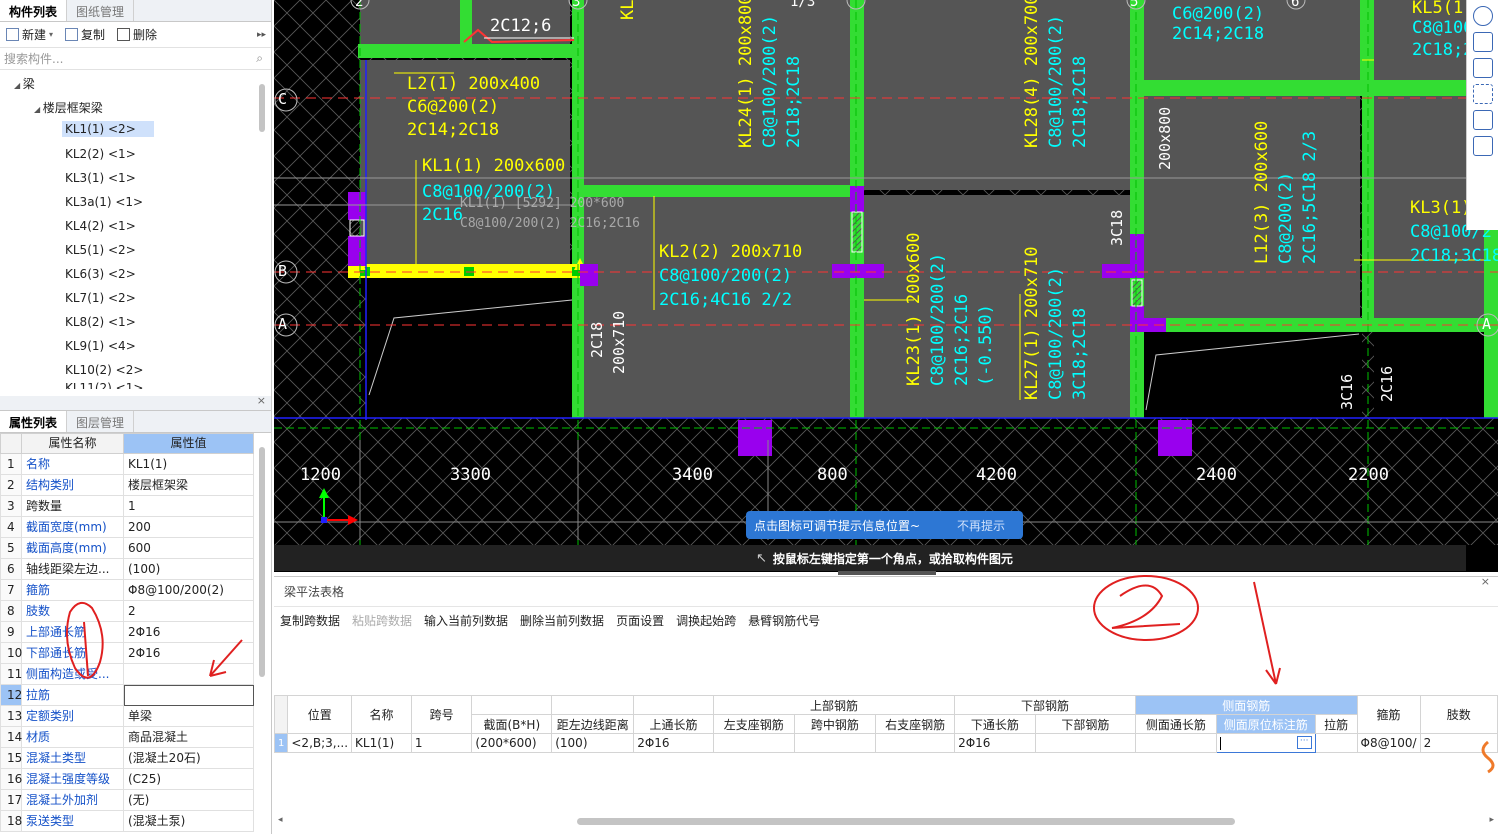 The height and width of the screenshot is (834, 1498). What do you see at coordinates (835, 743) in the screenshot?
I see `cell-mid-span` at bounding box center [835, 743].